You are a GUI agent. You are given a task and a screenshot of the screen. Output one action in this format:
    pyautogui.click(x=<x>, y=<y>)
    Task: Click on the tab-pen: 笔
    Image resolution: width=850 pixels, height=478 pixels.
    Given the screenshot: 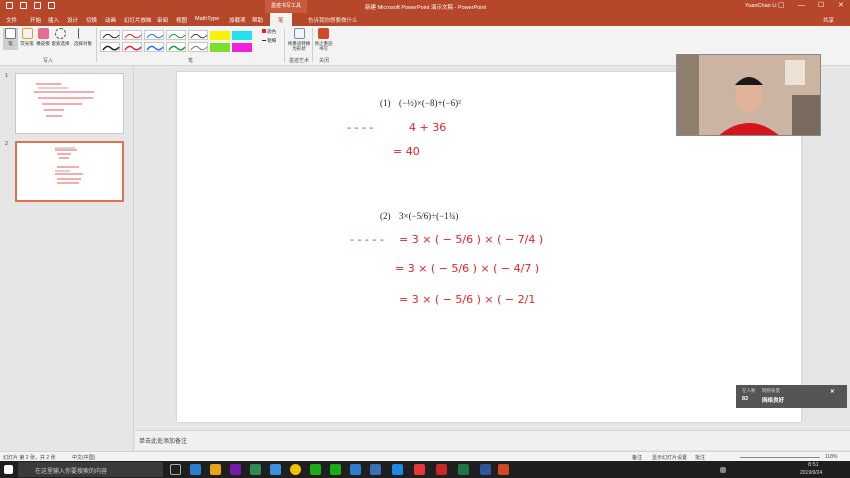 What is the action you would take?
    pyautogui.click(x=281, y=19)
    